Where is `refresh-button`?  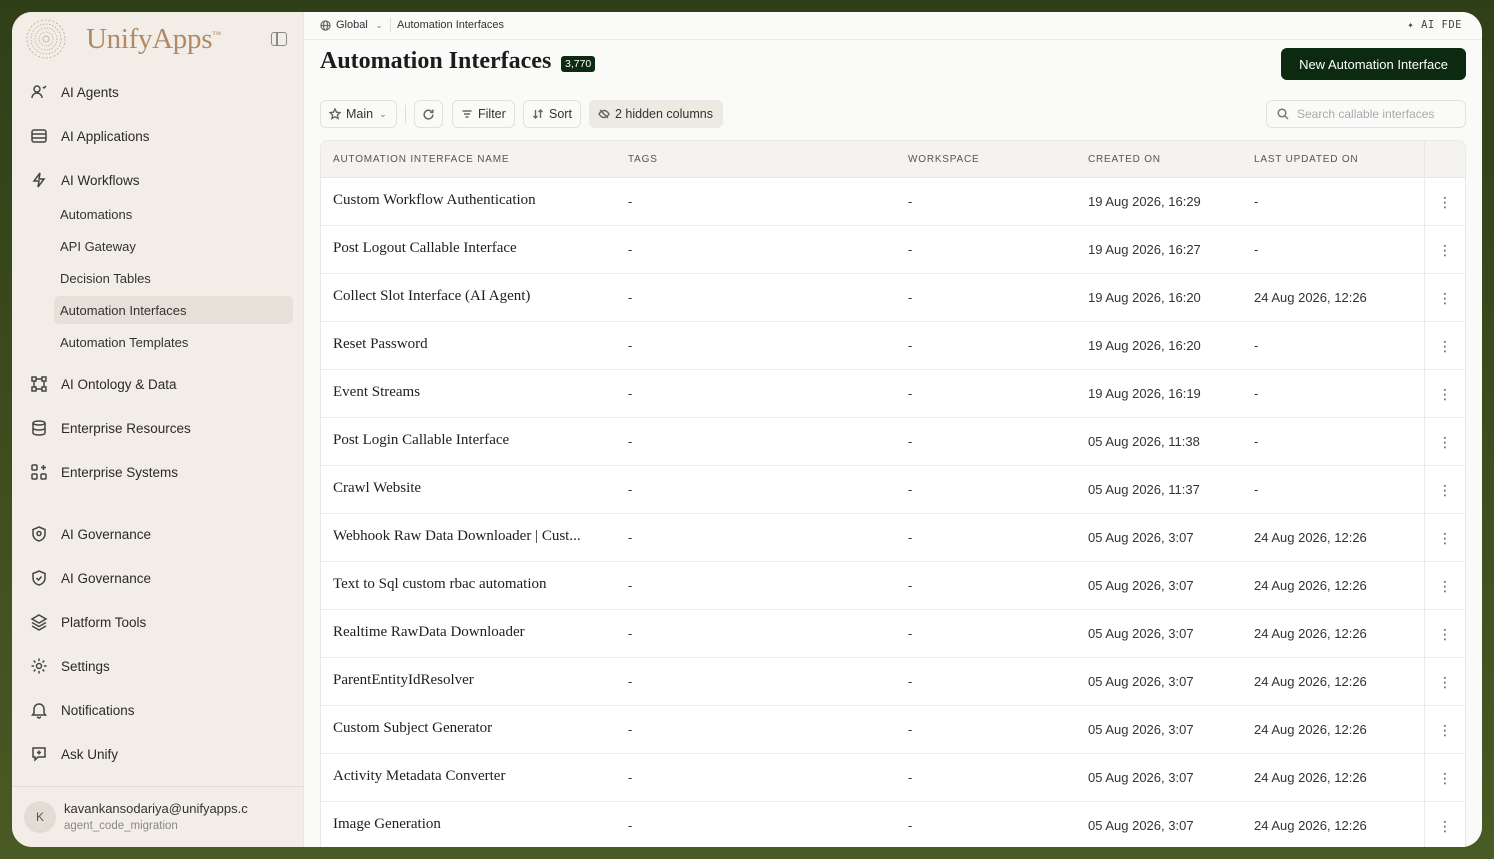
refresh-button is located at coordinates (428, 114).